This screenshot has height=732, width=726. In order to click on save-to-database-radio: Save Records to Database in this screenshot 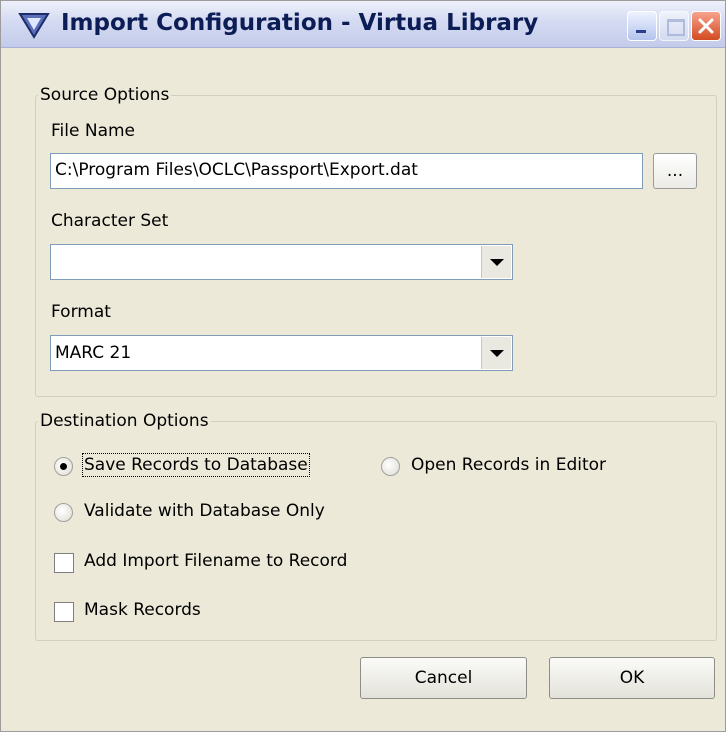, I will do `click(204, 467)`.